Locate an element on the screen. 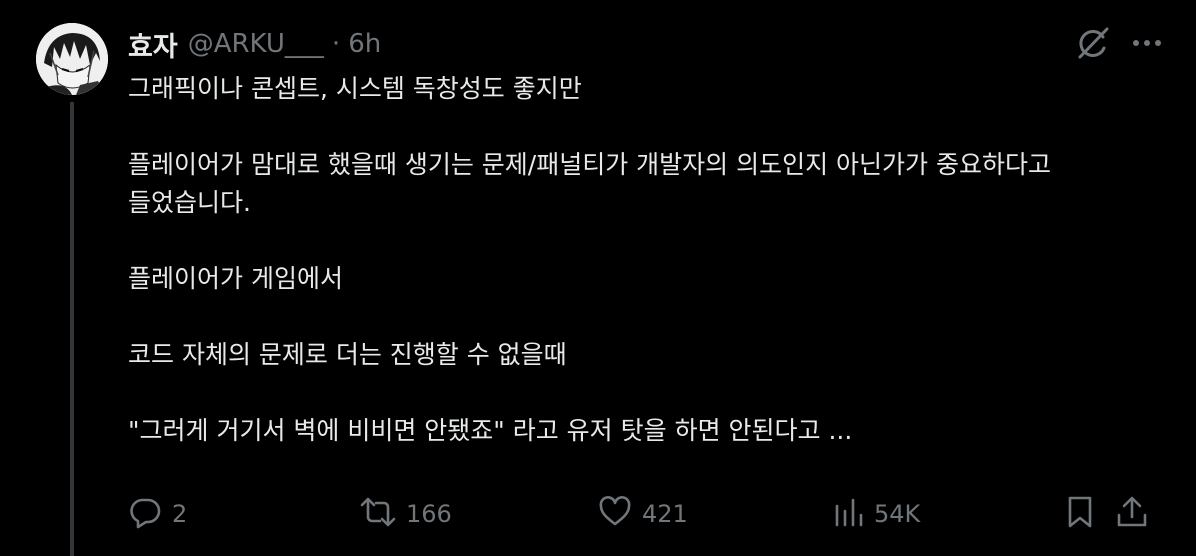  reply-icon is located at coordinates (145, 514).